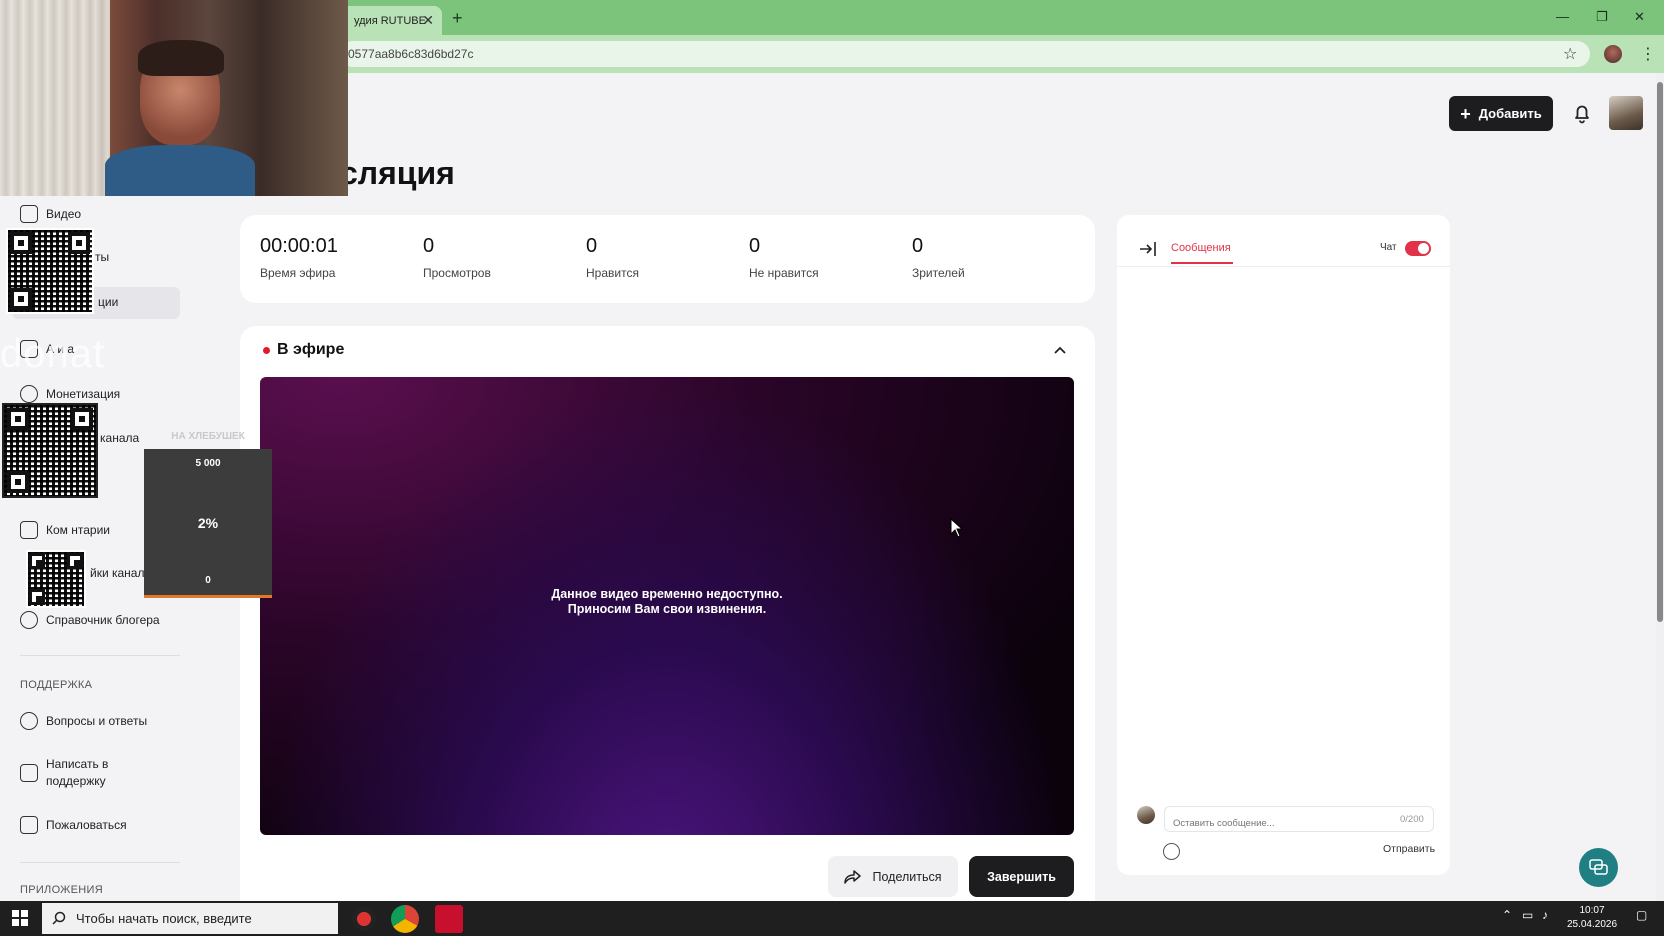 This screenshot has height=936, width=1664. Describe the element at coordinates (1465, 113) in the screenshot. I see `plus-icon: +` at that location.